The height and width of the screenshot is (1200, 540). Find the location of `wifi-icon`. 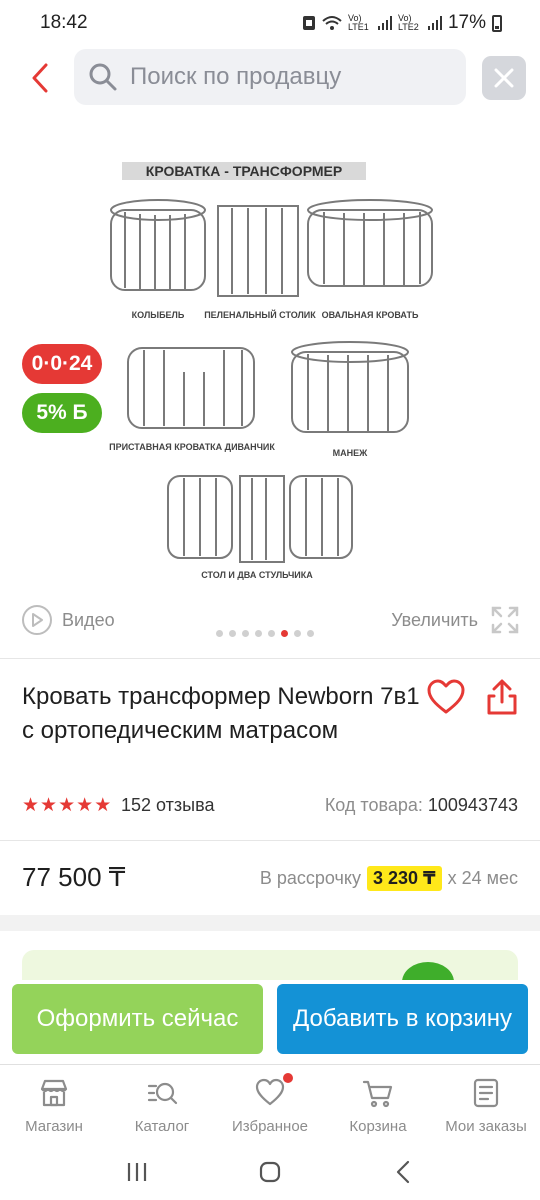

wifi-icon is located at coordinates (332, 23).